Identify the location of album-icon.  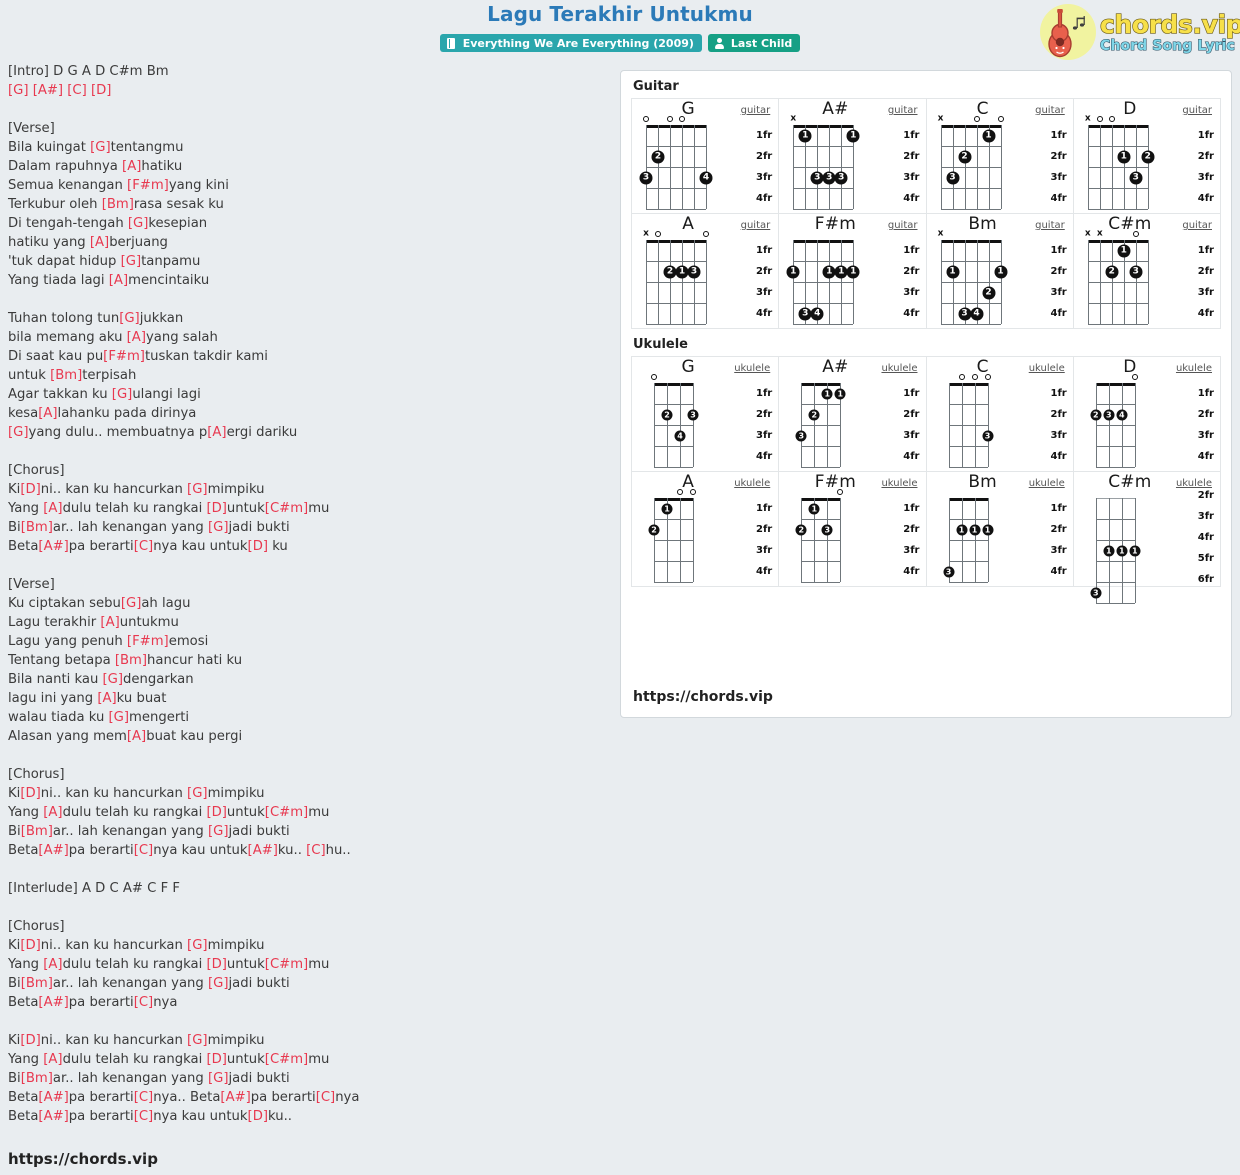
(451, 43).